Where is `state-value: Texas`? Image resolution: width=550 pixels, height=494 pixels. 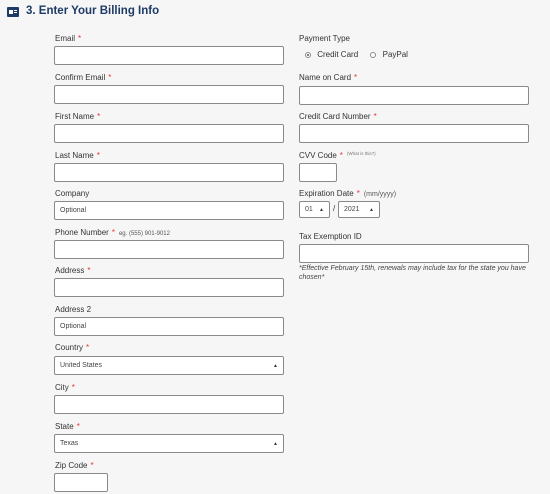 state-value: Texas is located at coordinates (69, 443).